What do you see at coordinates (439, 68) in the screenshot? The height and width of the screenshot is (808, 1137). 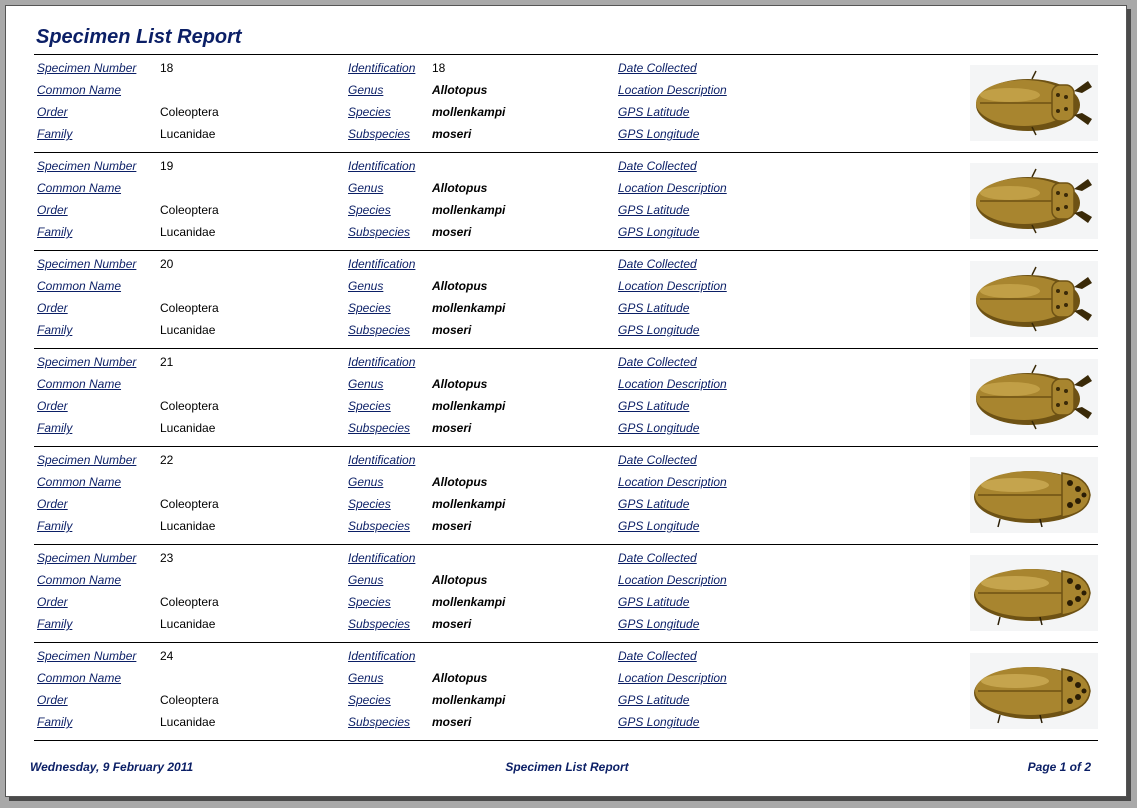 I see `value-identification: 18` at bounding box center [439, 68].